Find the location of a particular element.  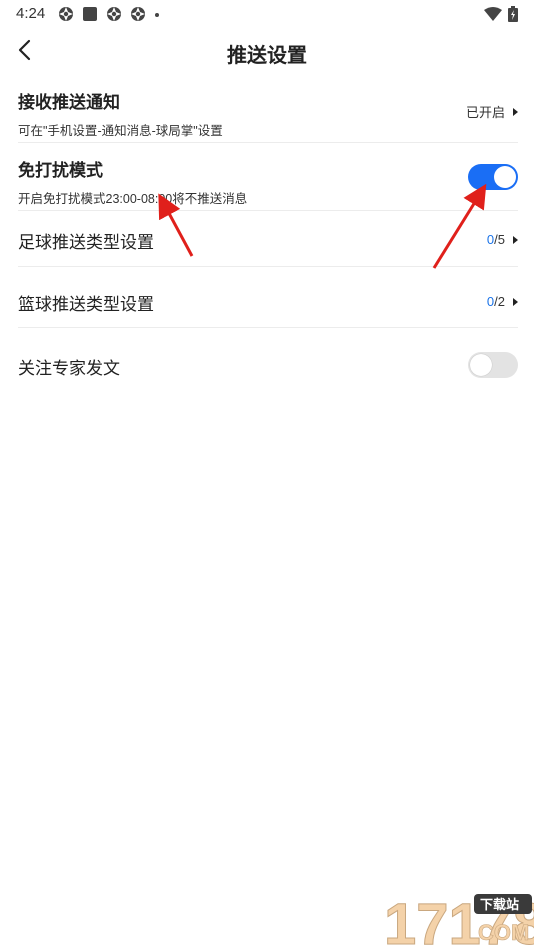

football-settings-title: 足球推送类型设置 is located at coordinates (86, 242).